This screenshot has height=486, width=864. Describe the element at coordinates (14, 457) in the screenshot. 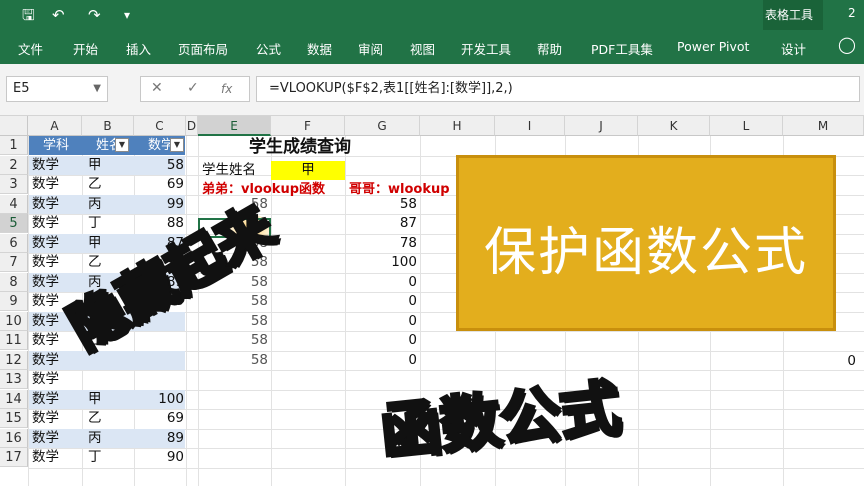

I see `row-header-17: 17` at that location.